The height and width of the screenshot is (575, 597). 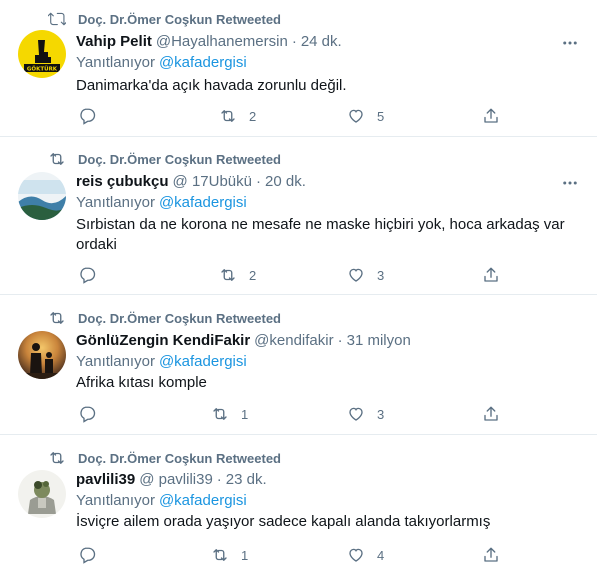 I want to click on like-button: 4, so click(x=365, y=555).